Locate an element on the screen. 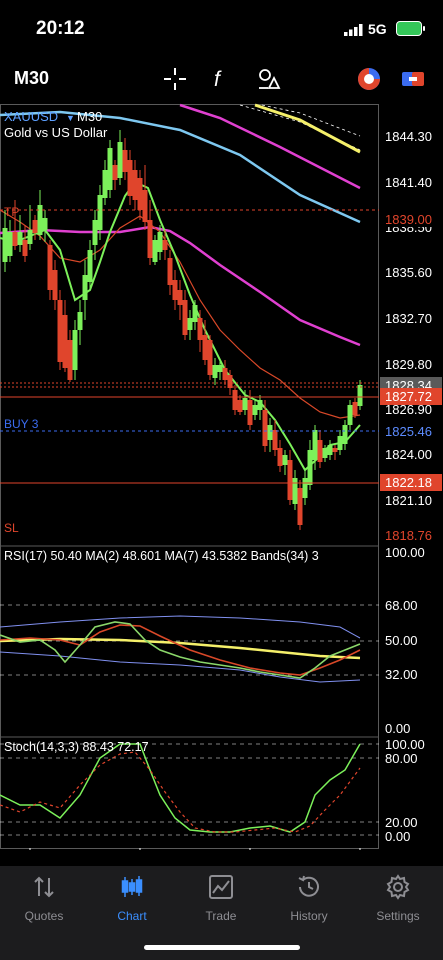  nav-quotes-label: Quotes is located at coordinates (44, 916).